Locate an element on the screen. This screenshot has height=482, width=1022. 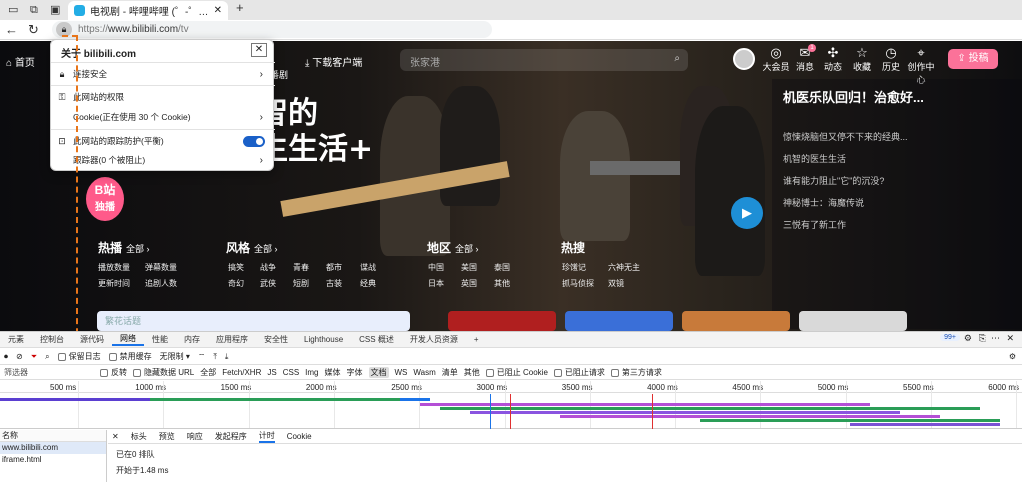
category-link: 珍馐记 is located at coordinates (574, 267).